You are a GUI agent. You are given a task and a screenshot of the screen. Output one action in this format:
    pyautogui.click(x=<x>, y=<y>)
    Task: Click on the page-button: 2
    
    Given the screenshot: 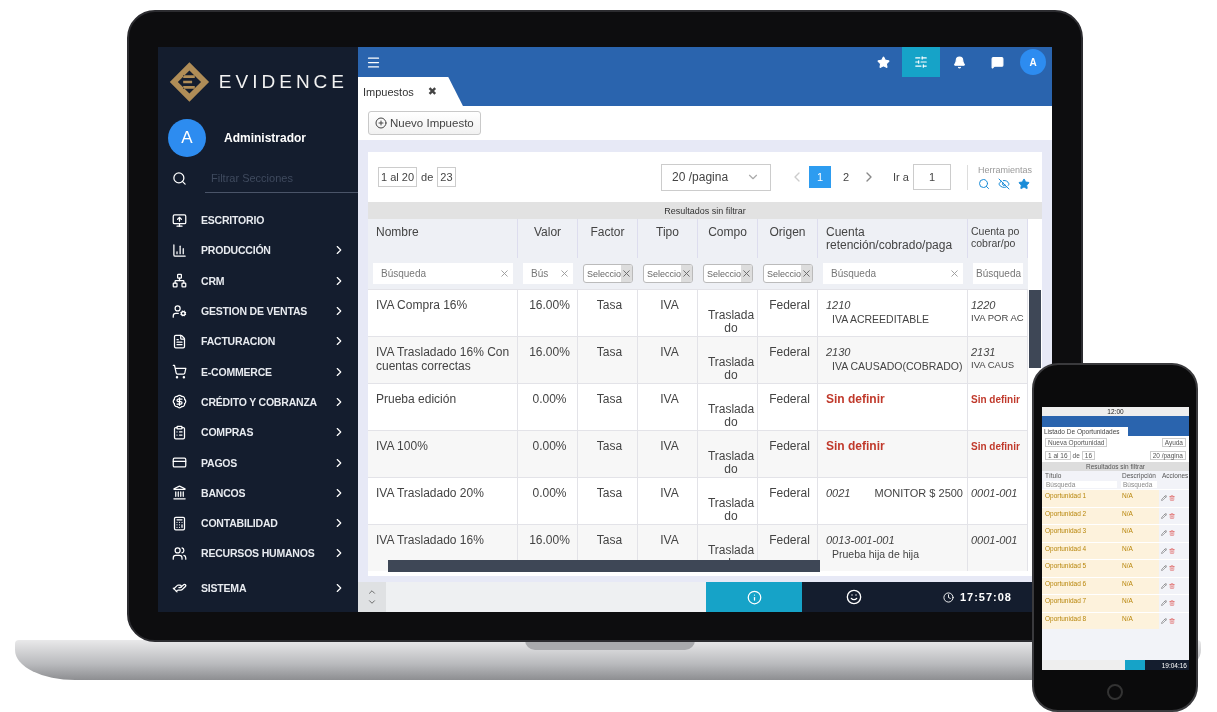 What is the action you would take?
    pyautogui.click(x=846, y=177)
    